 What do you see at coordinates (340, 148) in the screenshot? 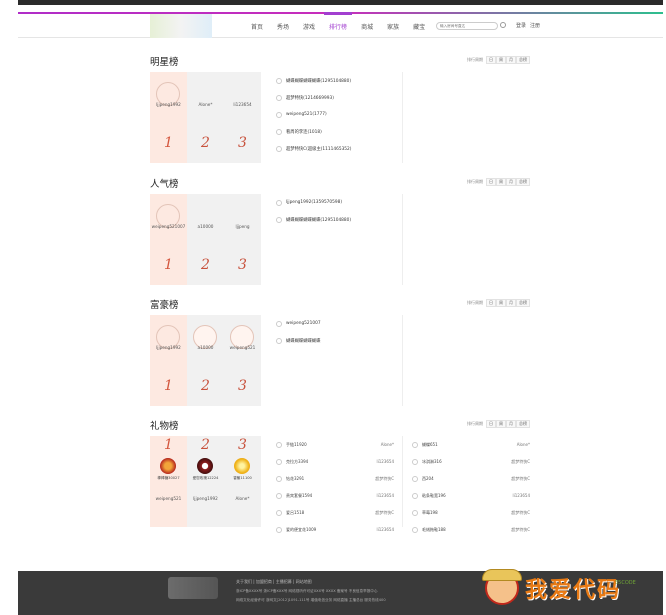
I see `list-item: 超梦特快C(超级主(1111465352)` at bounding box center [340, 148].